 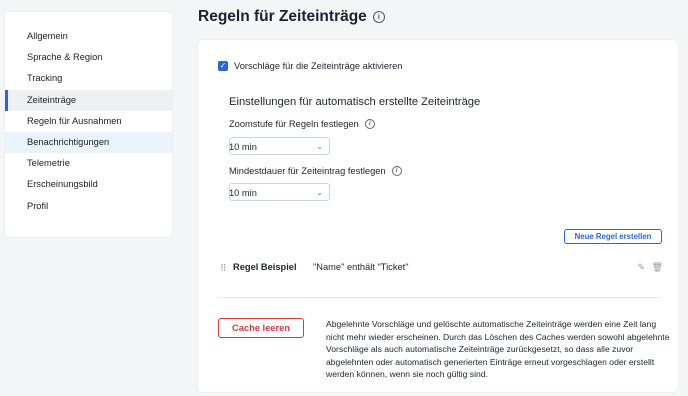 I want to click on sidebar-item-regeln-ausnahmen: Regeln für Ausnahmen, so click(x=88, y=121).